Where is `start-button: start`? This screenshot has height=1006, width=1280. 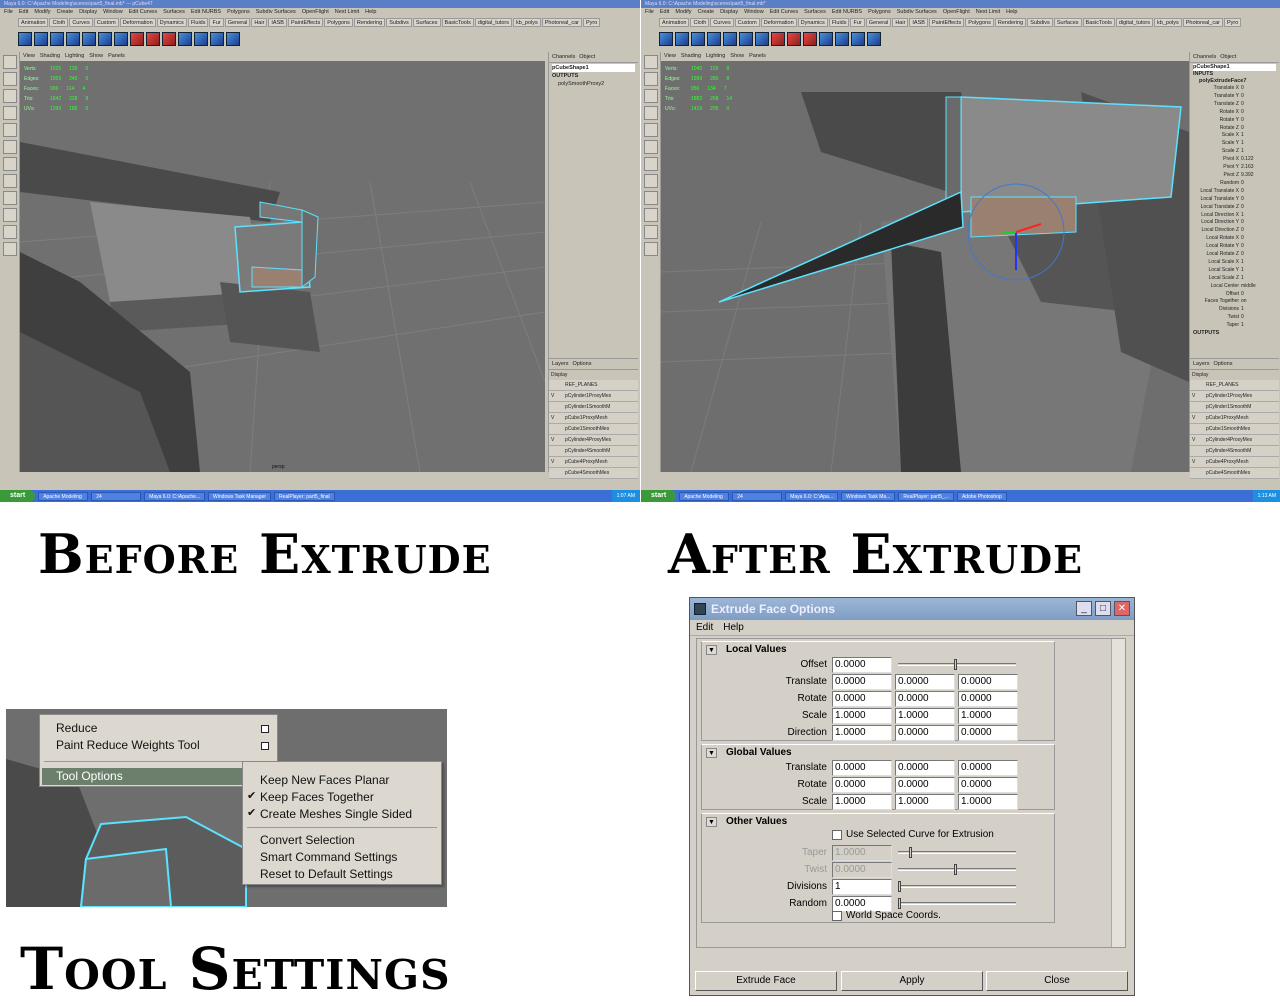
start-button: start is located at coordinates (18, 496).